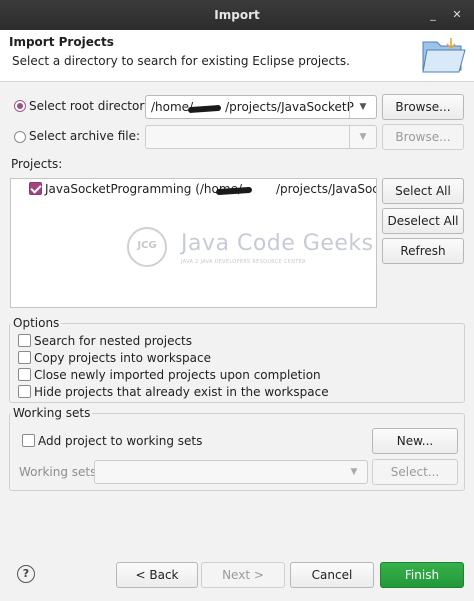 Image resolution: width=474 pixels, height=601 pixels. I want to click on title-bar: Import _ ✕, so click(237, 15).